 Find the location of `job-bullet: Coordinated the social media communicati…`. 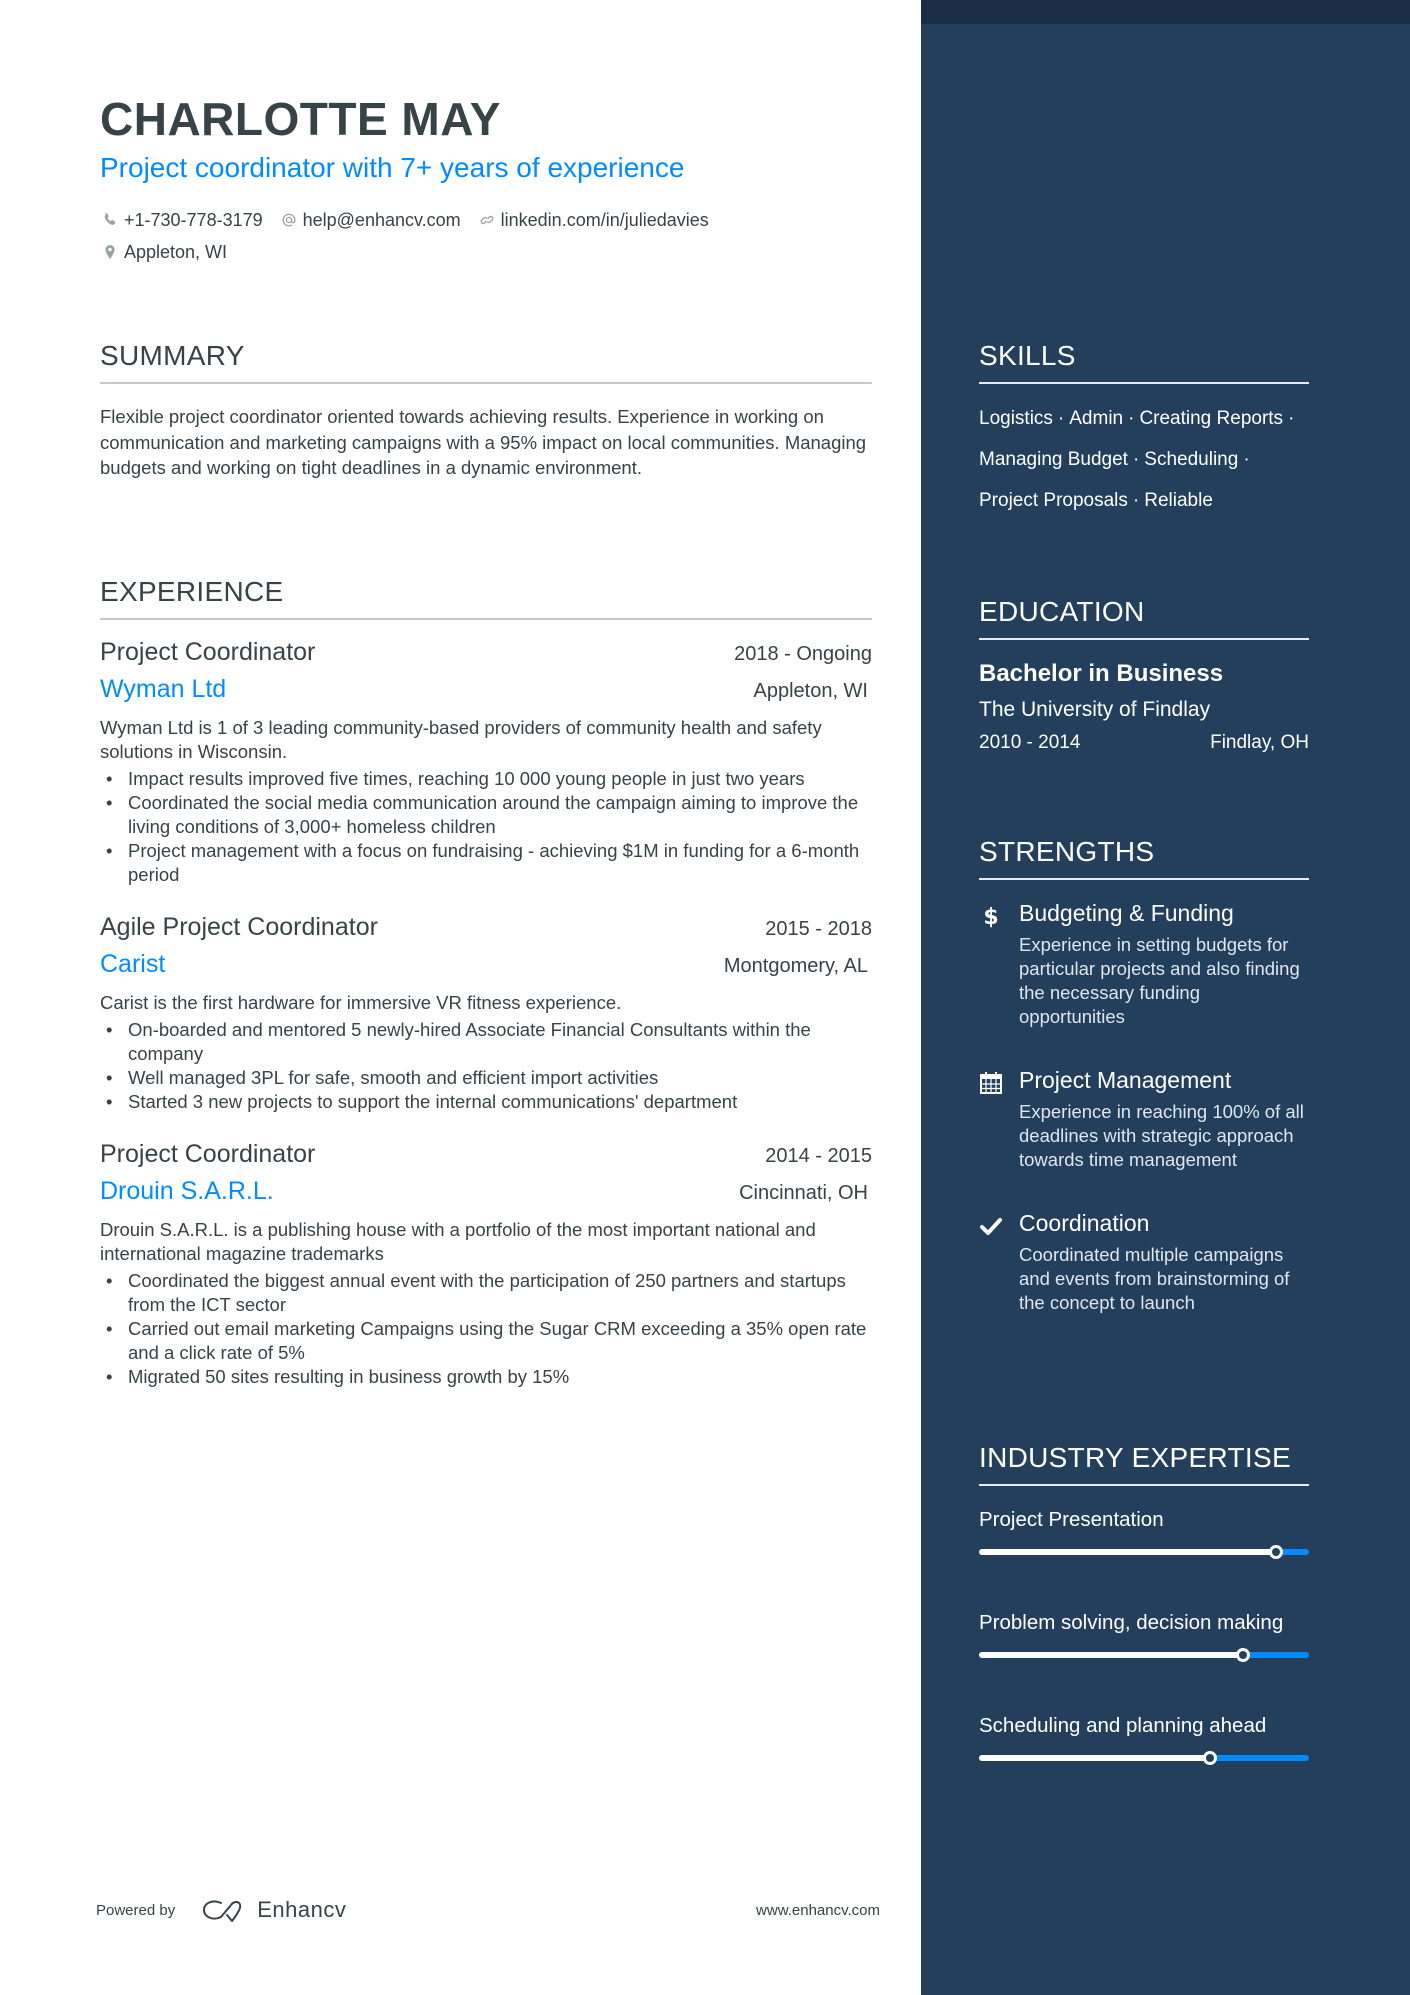

job-bullet: Coordinated the social media communicati… is located at coordinates (486, 815).